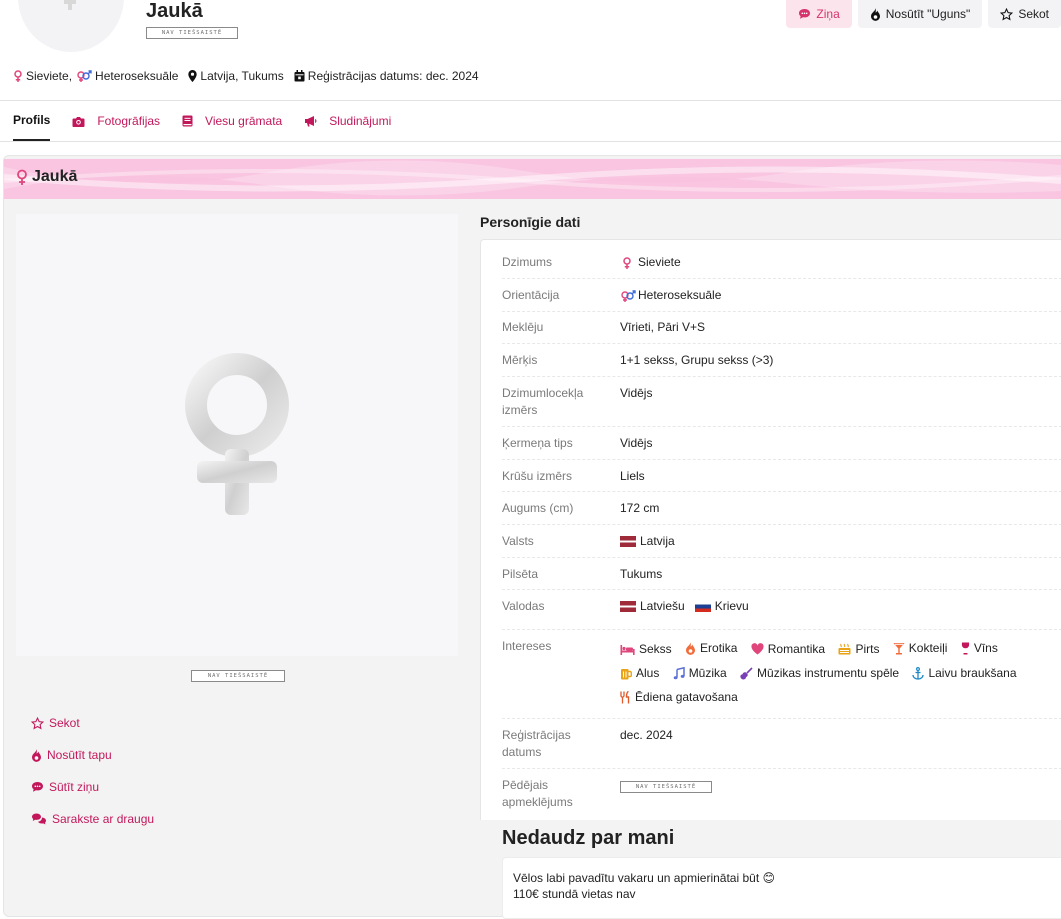 The width and height of the screenshot is (1061, 919). I want to click on interest-label: Kokteiļi, so click(928, 648).